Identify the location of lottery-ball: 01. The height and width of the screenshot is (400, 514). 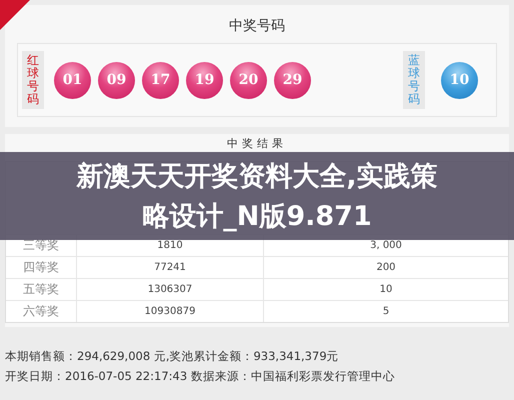
(72, 80).